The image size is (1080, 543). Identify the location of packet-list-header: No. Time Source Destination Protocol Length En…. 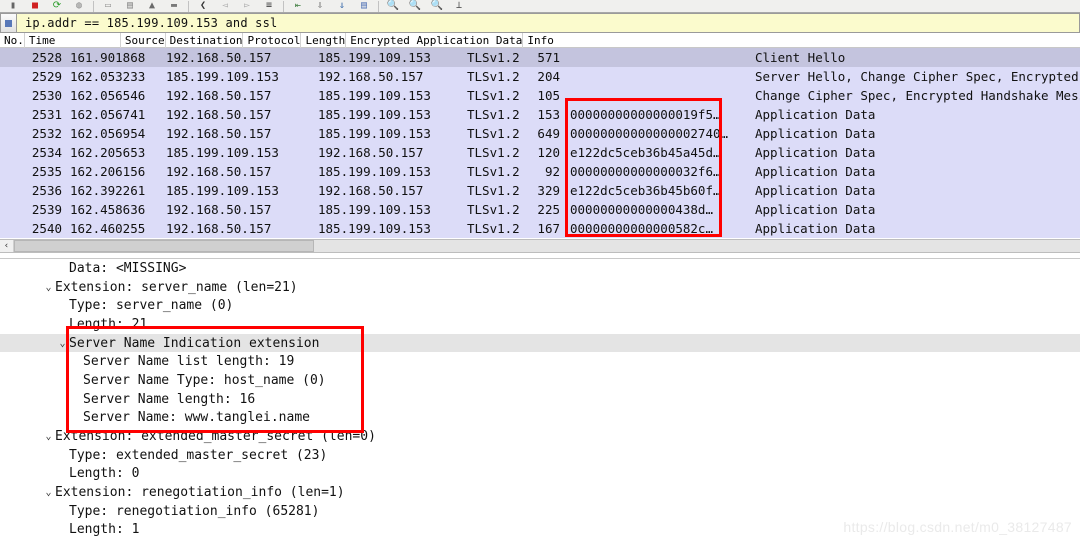
(540, 40).